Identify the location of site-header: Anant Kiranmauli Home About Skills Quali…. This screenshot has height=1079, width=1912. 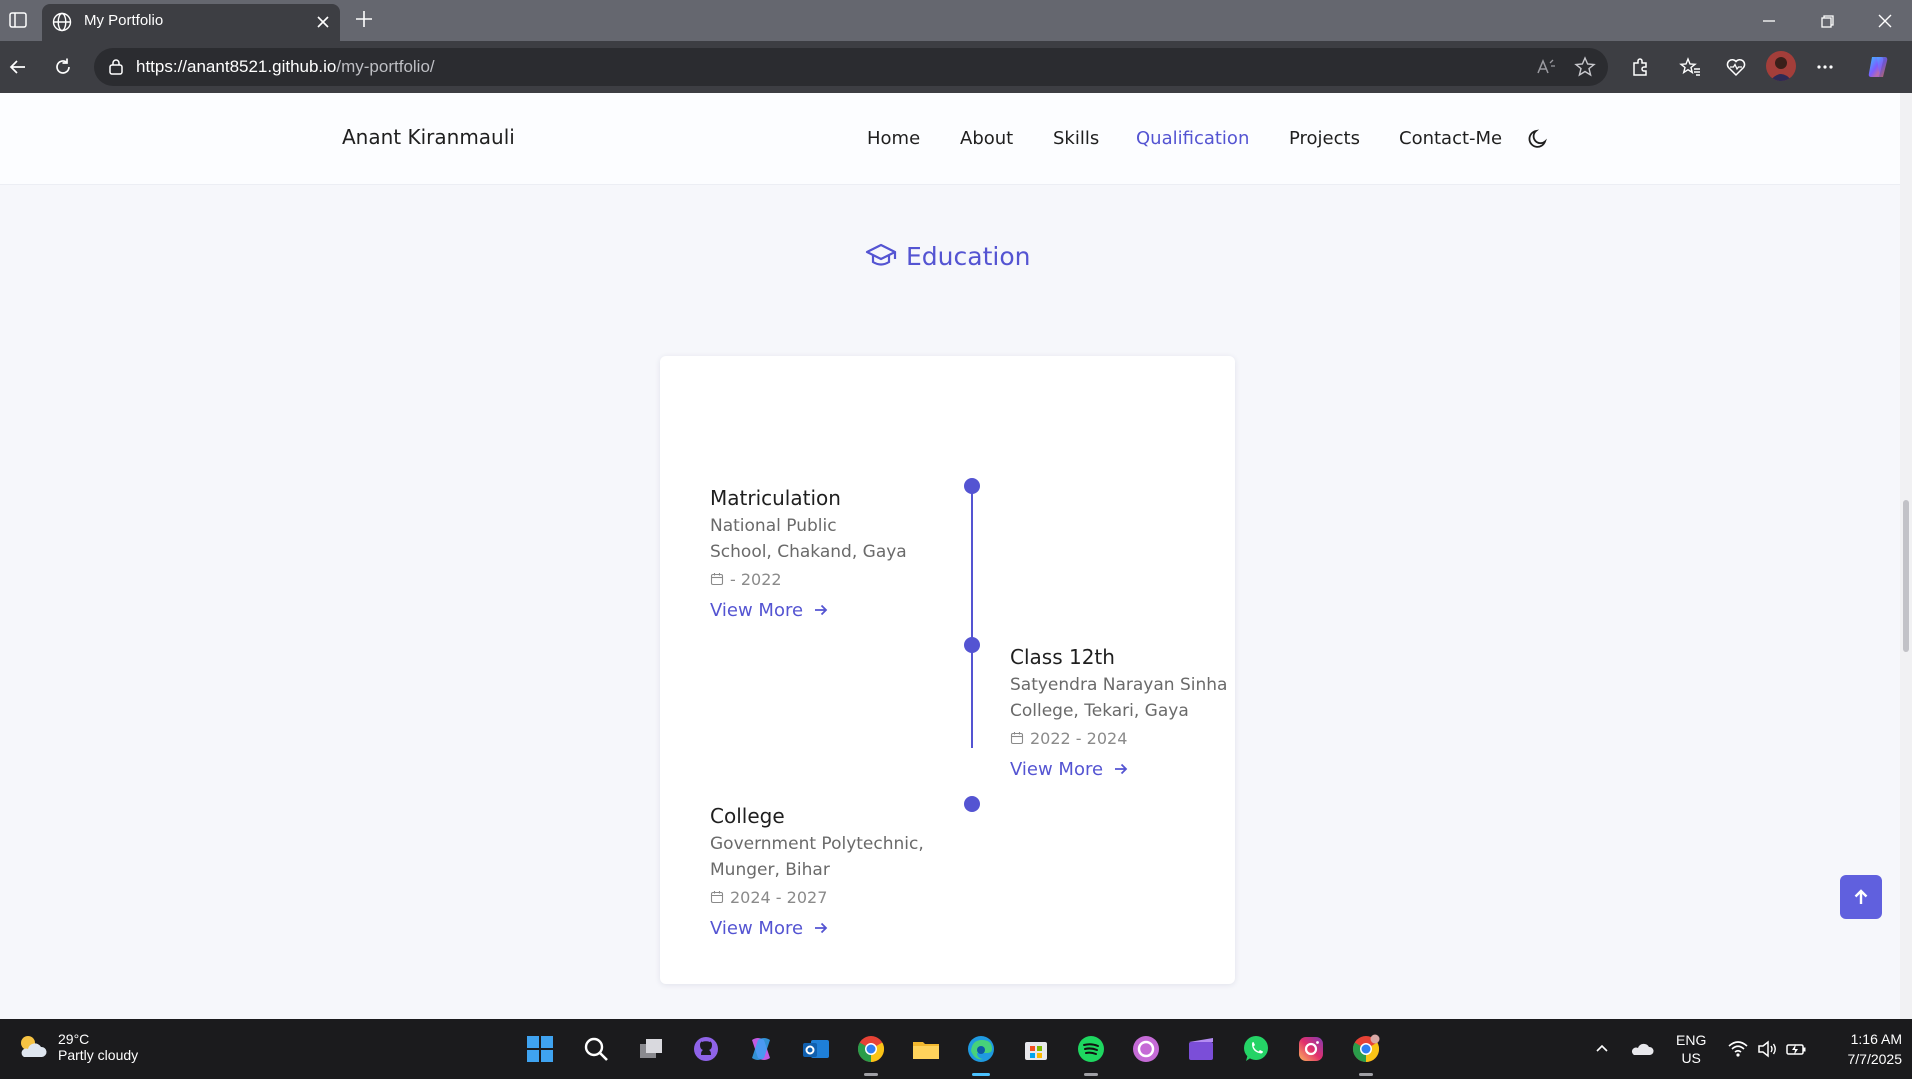
(950, 139).